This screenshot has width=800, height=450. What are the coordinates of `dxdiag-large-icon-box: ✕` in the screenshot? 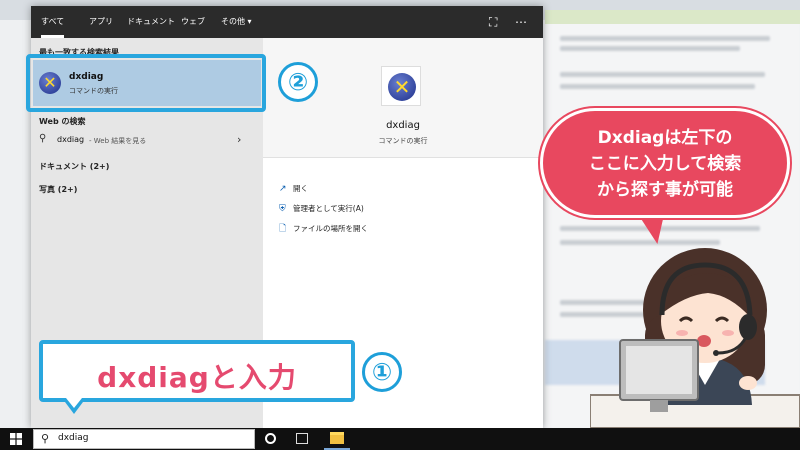 It's located at (401, 86).